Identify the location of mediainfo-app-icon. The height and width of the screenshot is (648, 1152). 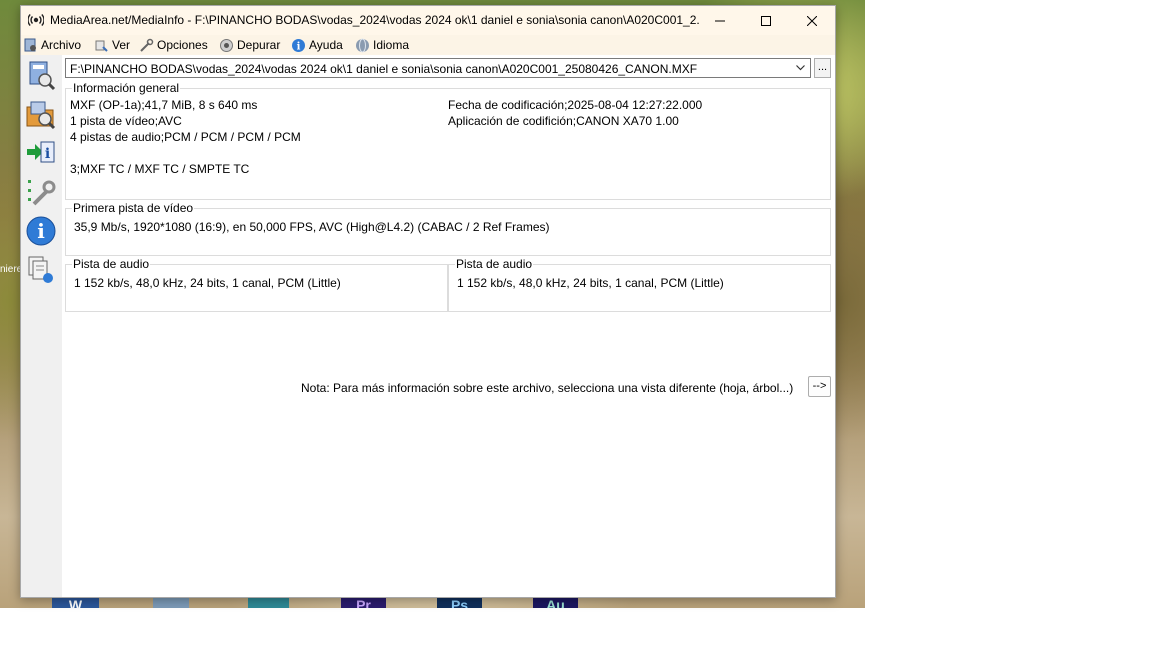
(36, 20).